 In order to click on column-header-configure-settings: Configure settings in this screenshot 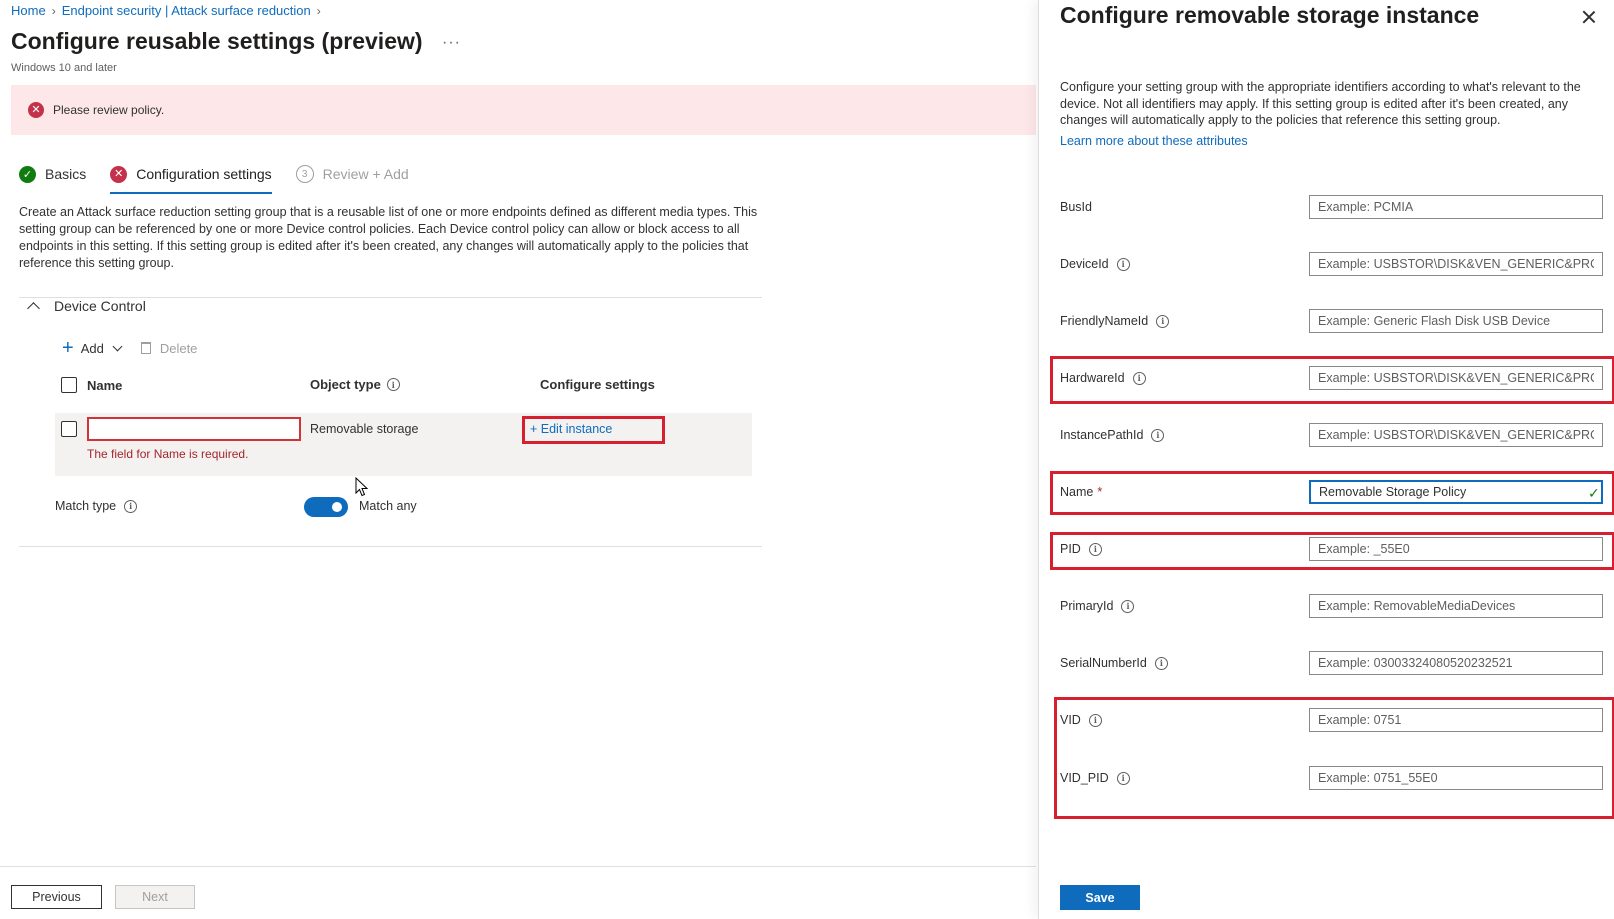, I will do `click(597, 384)`.